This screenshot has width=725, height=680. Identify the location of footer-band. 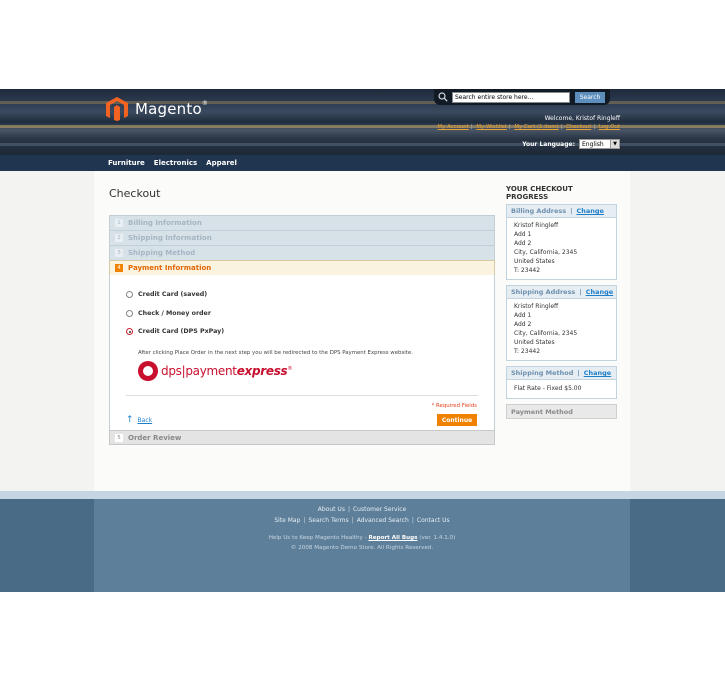
(362, 495).